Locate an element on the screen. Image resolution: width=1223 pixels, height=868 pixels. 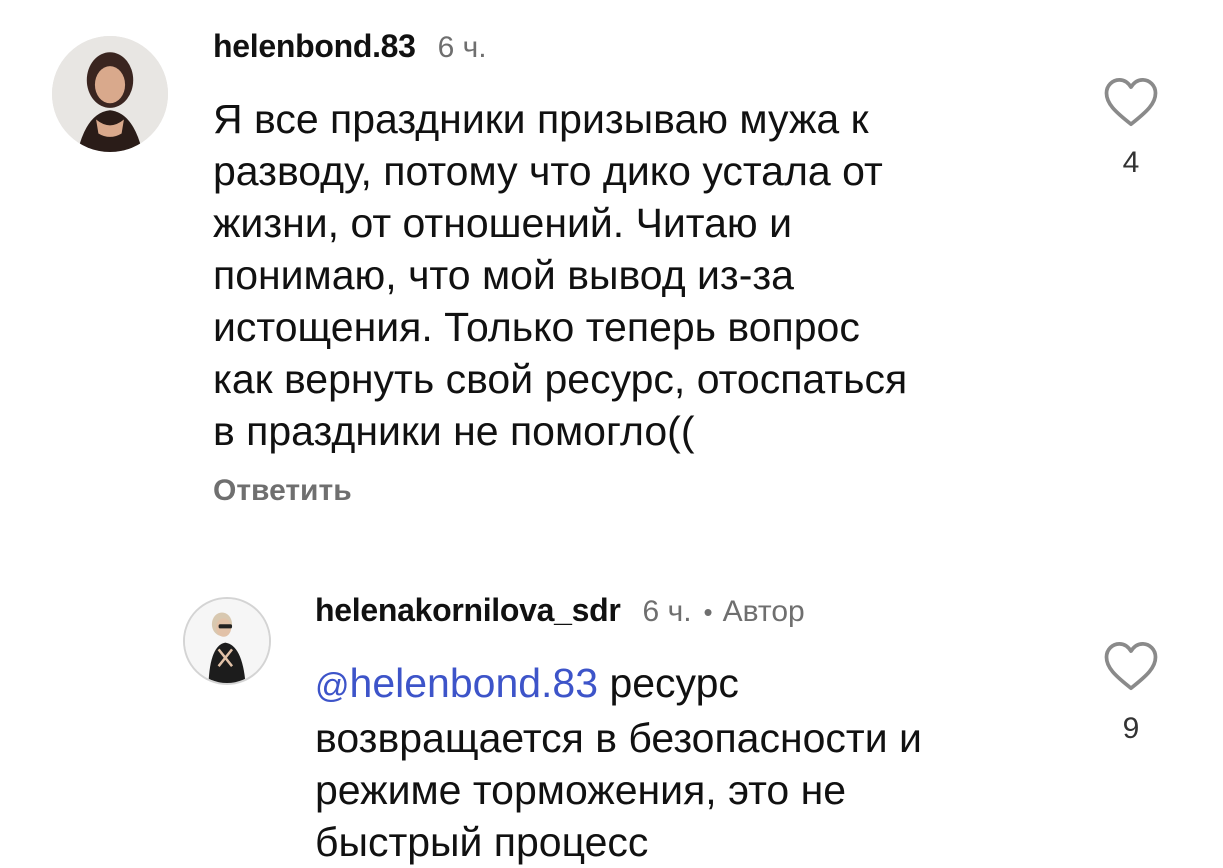
mention-username: helenbond.83 is located at coordinates (474, 683).